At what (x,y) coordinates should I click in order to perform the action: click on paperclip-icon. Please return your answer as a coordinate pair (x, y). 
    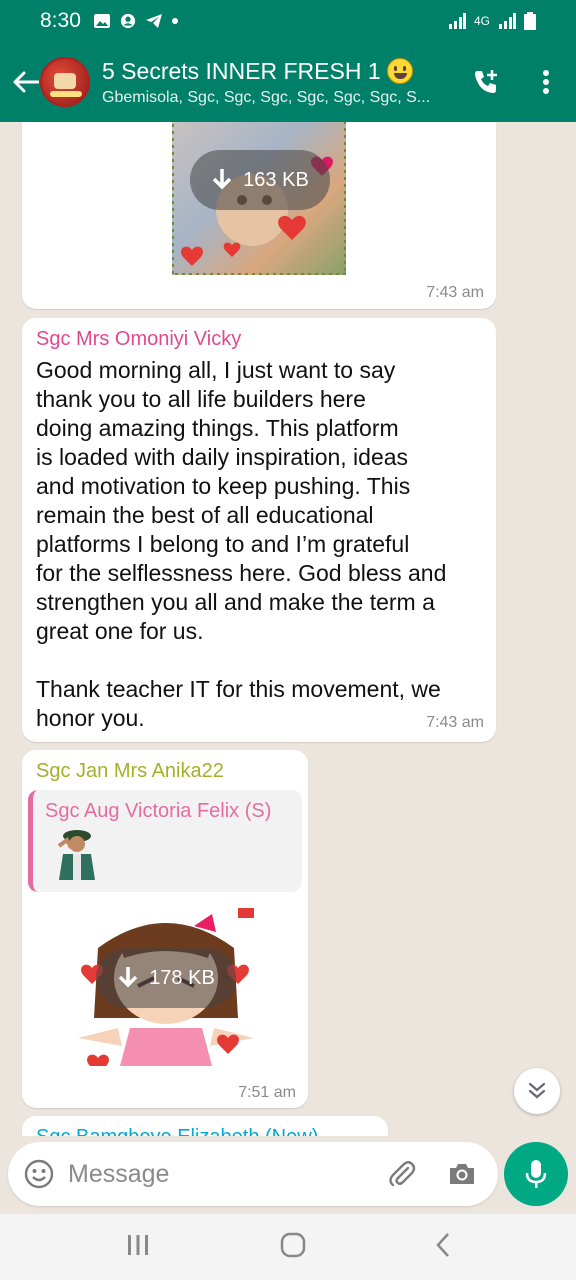
    Looking at the image, I should click on (402, 1174).